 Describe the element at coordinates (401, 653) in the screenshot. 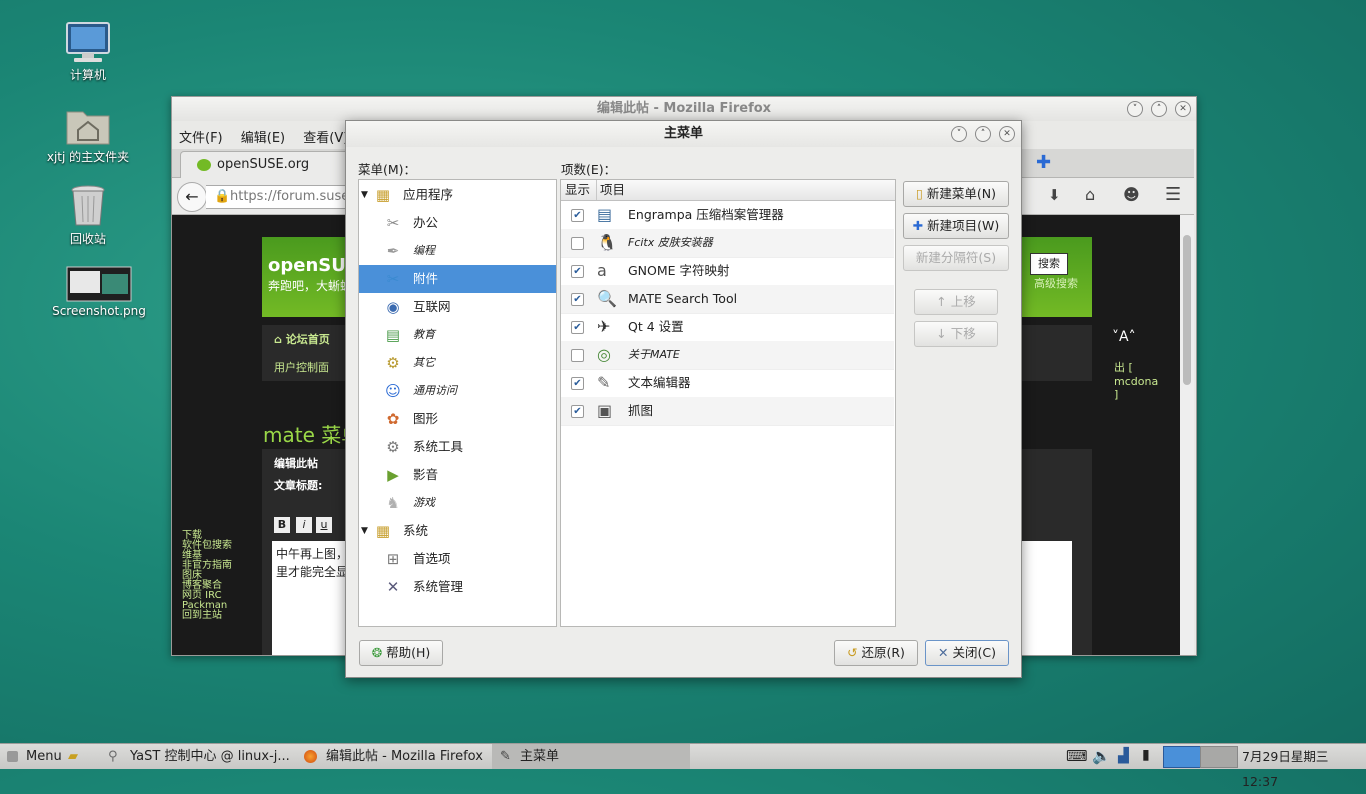

I see `help-button: ❂ 帮助(H)` at that location.